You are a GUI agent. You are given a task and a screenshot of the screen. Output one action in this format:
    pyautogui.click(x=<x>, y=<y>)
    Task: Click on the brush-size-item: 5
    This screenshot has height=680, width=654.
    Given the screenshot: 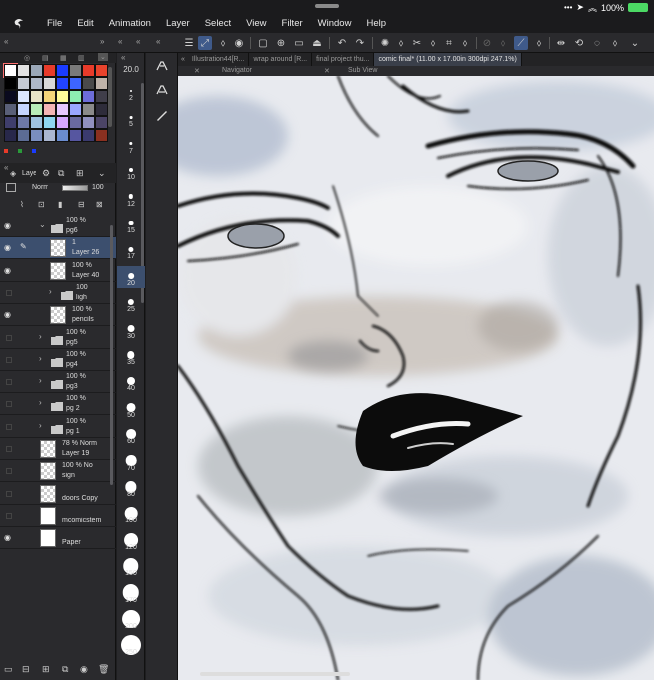 What is the action you would take?
    pyautogui.click(x=131, y=118)
    